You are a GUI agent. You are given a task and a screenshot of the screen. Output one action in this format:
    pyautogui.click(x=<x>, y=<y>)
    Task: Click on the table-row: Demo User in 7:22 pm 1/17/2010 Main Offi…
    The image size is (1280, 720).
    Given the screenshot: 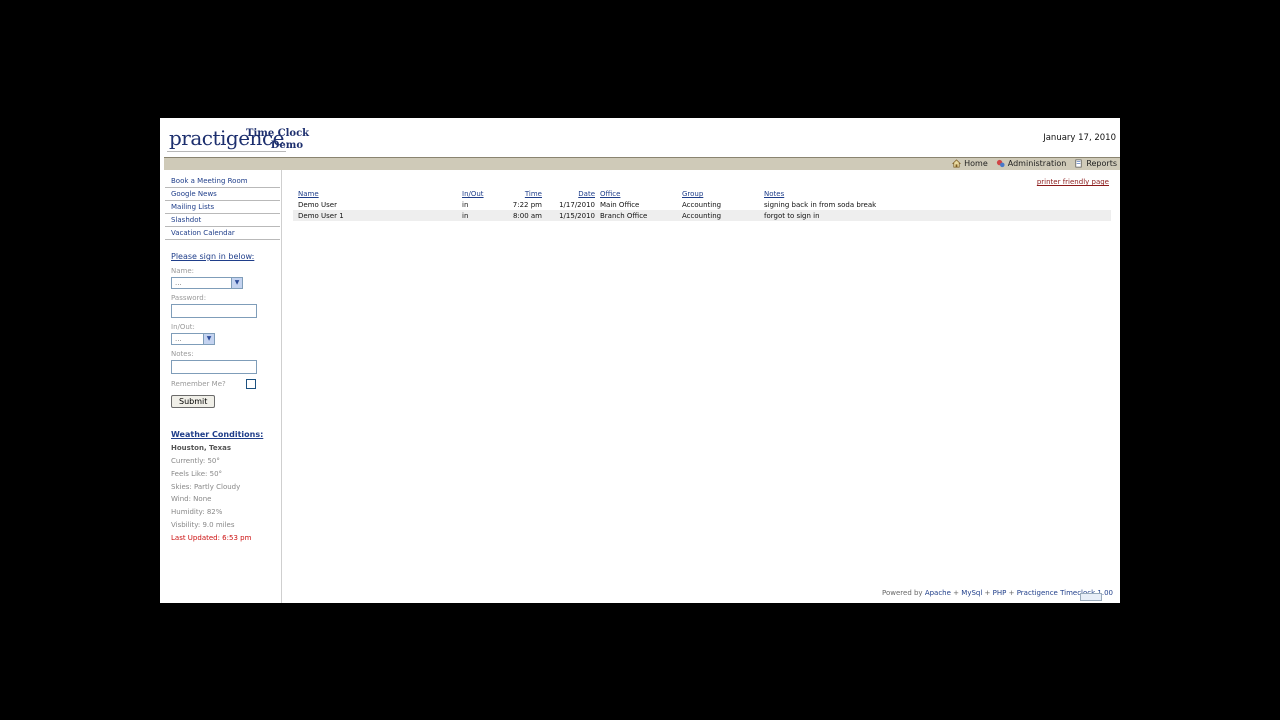 What is the action you would take?
    pyautogui.click(x=702, y=204)
    